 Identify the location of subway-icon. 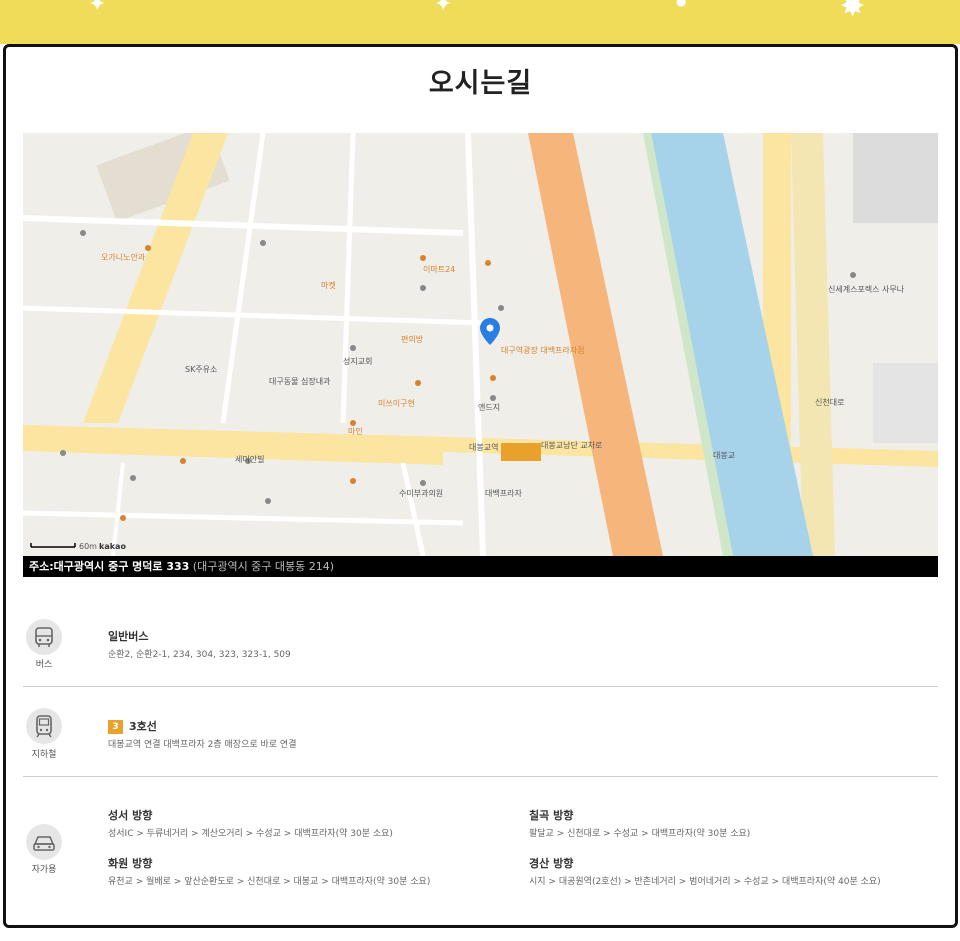
(44, 726).